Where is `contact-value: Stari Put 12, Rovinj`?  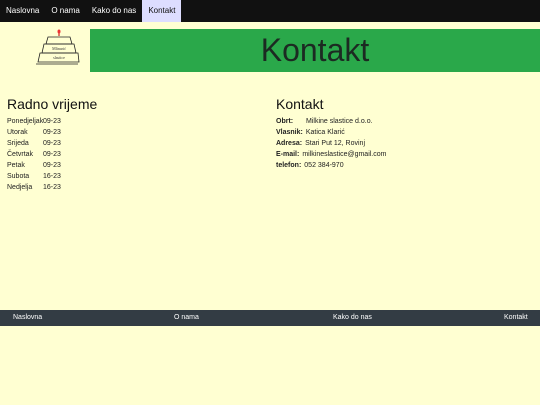
contact-value: Stari Put 12, Rovinj is located at coordinates (335, 143).